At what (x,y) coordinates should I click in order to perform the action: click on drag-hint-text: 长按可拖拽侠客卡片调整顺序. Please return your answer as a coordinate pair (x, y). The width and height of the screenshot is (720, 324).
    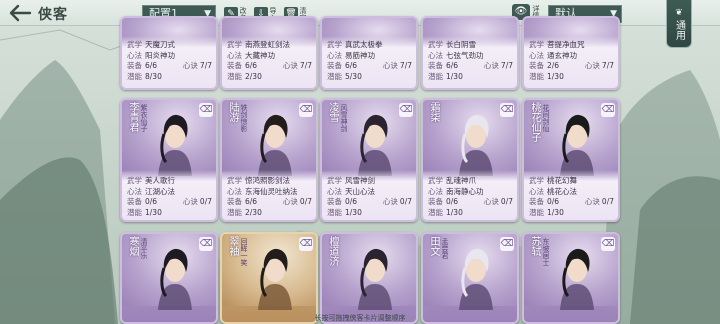
    Looking at the image, I should click on (360, 318).